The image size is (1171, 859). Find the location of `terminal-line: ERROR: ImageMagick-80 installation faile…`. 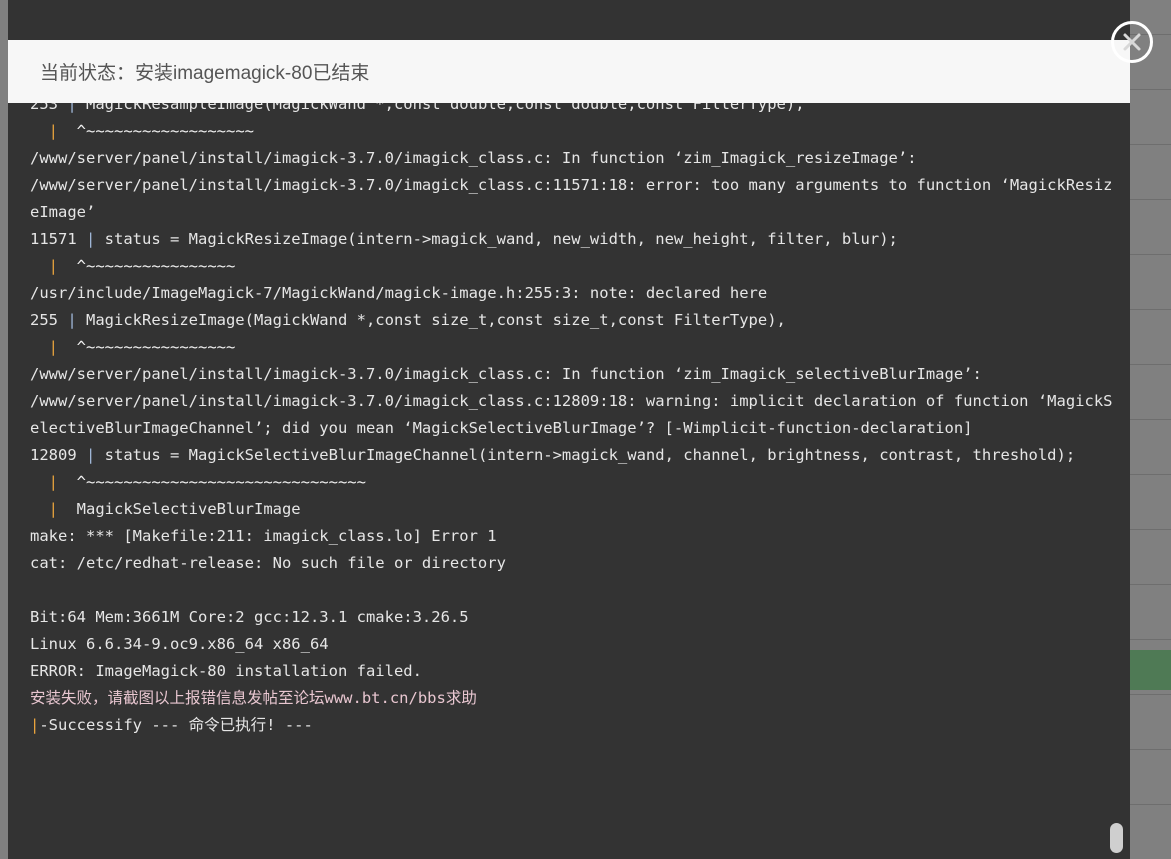

terminal-line: ERROR: ImageMagick-80 installation faile… is located at coordinates (573, 671).